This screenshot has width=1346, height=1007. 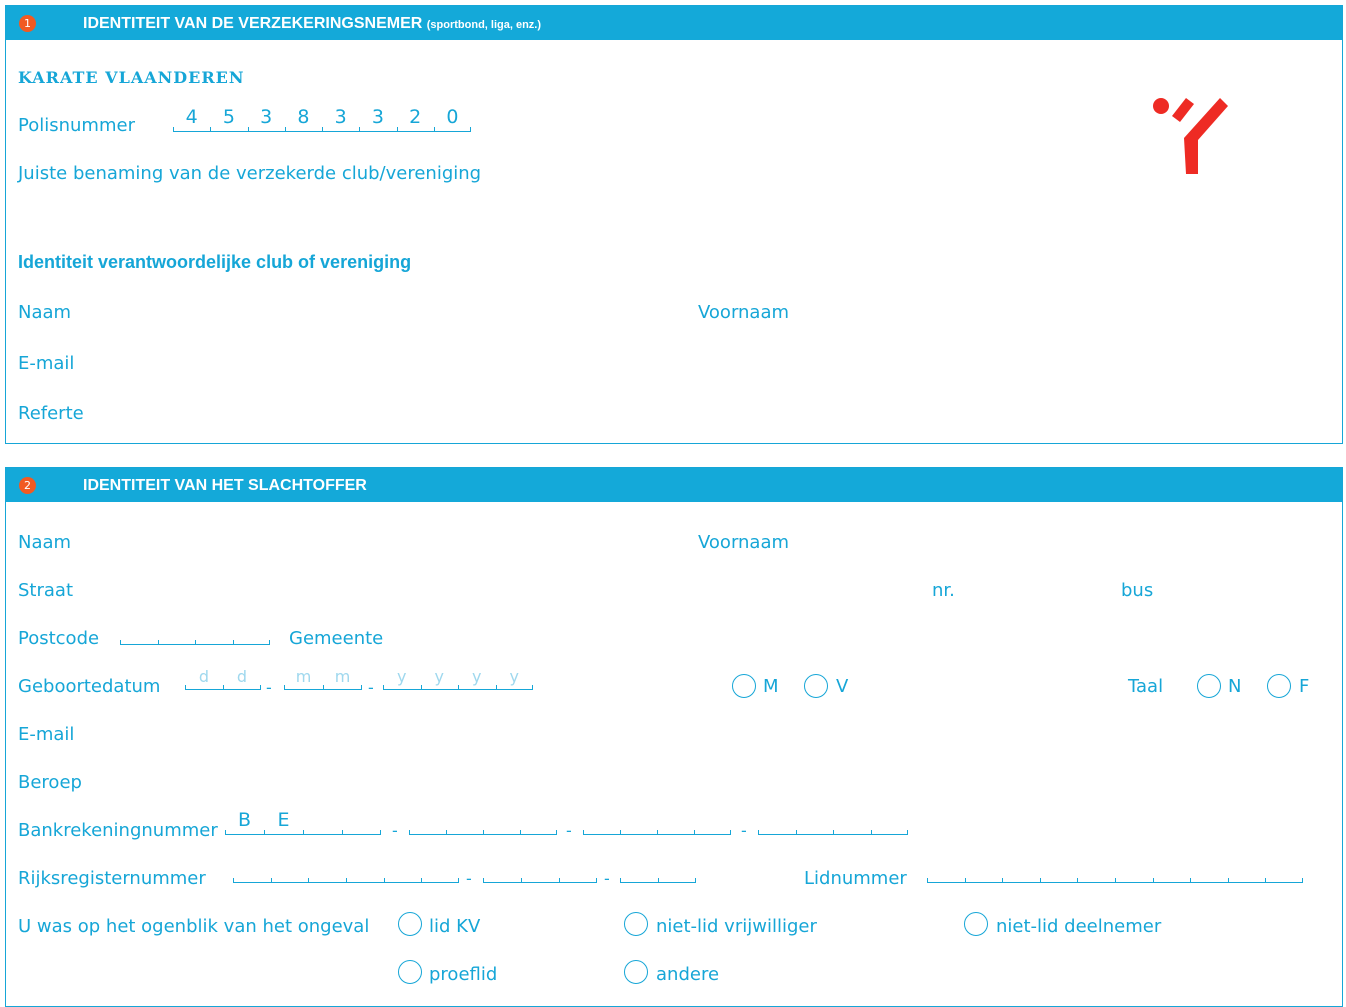 What do you see at coordinates (46, 363) in the screenshot?
I see `contact-email-label: E-mail` at bounding box center [46, 363].